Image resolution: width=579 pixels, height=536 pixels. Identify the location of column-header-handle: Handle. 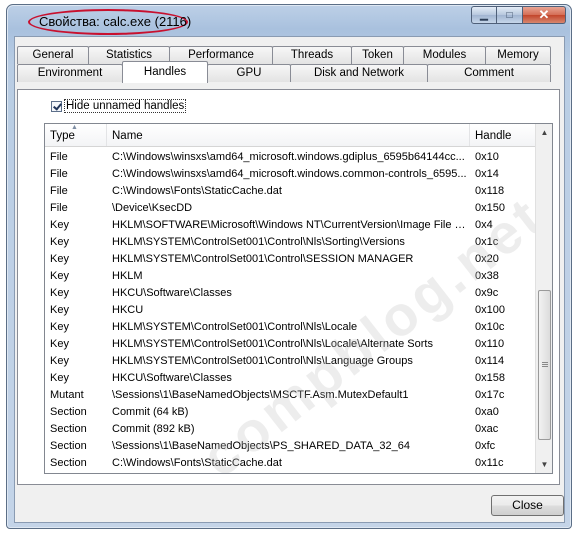
(503, 135).